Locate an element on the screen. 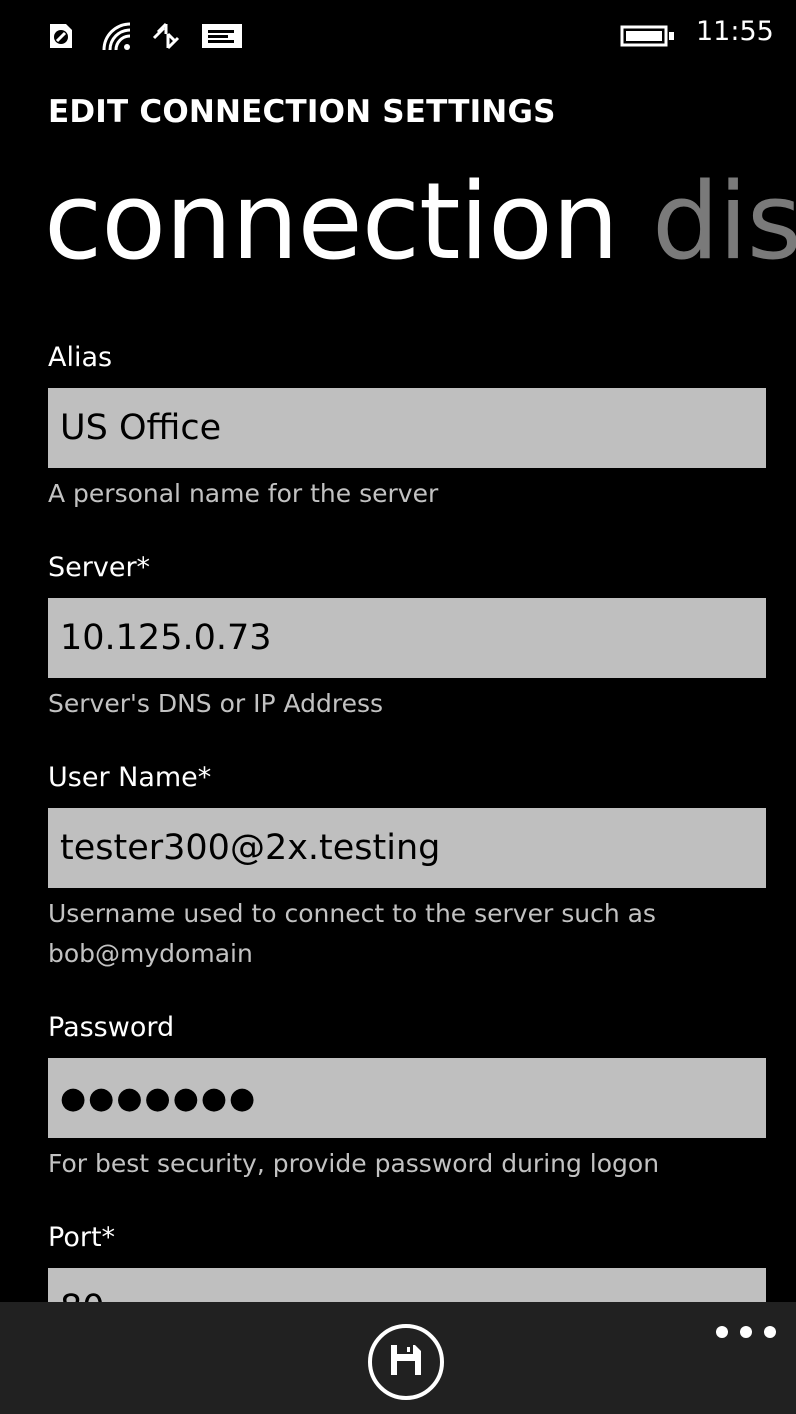 This screenshot has height=1414, width=796. save-button is located at coordinates (406, 1362).